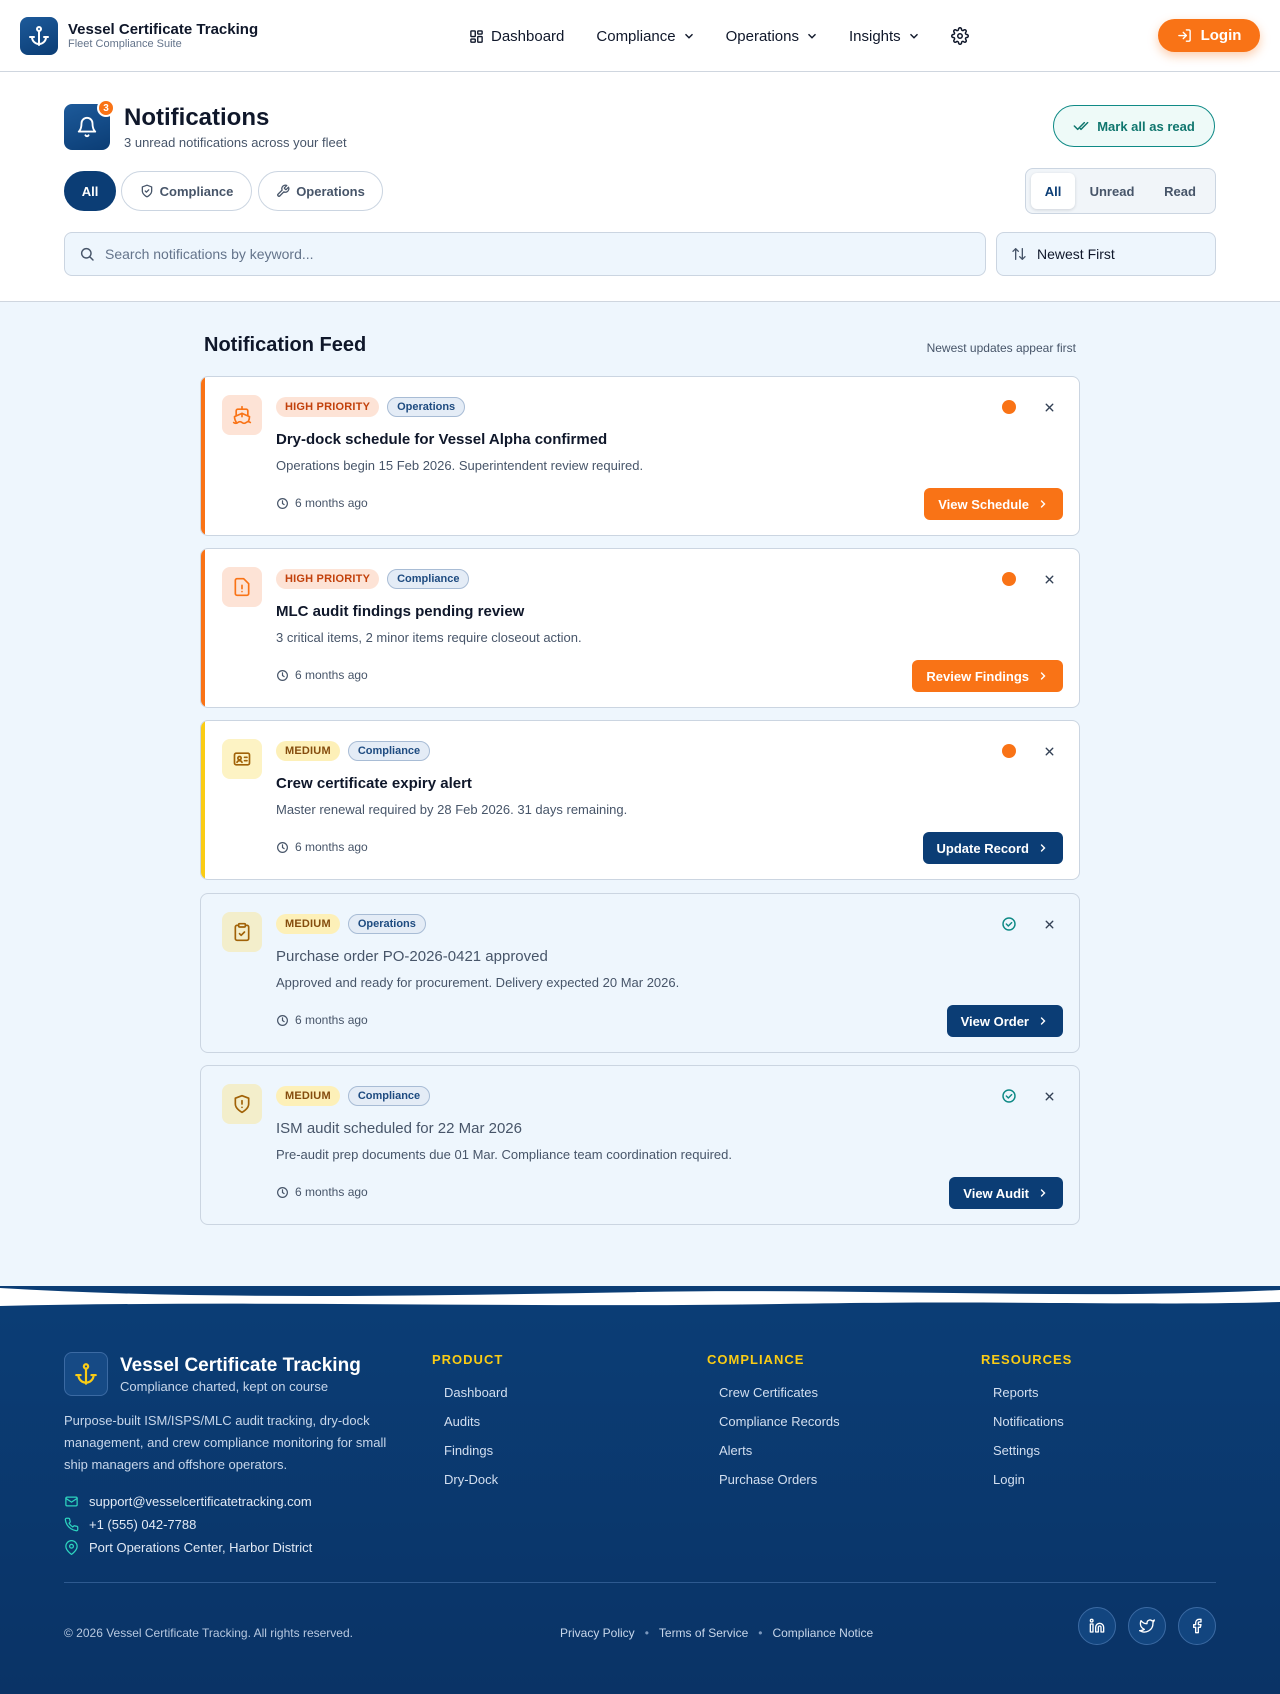 This screenshot has height=1694, width=1280. Describe the element at coordinates (992, 848) in the screenshot. I see `update-record-button: Update Record` at that location.